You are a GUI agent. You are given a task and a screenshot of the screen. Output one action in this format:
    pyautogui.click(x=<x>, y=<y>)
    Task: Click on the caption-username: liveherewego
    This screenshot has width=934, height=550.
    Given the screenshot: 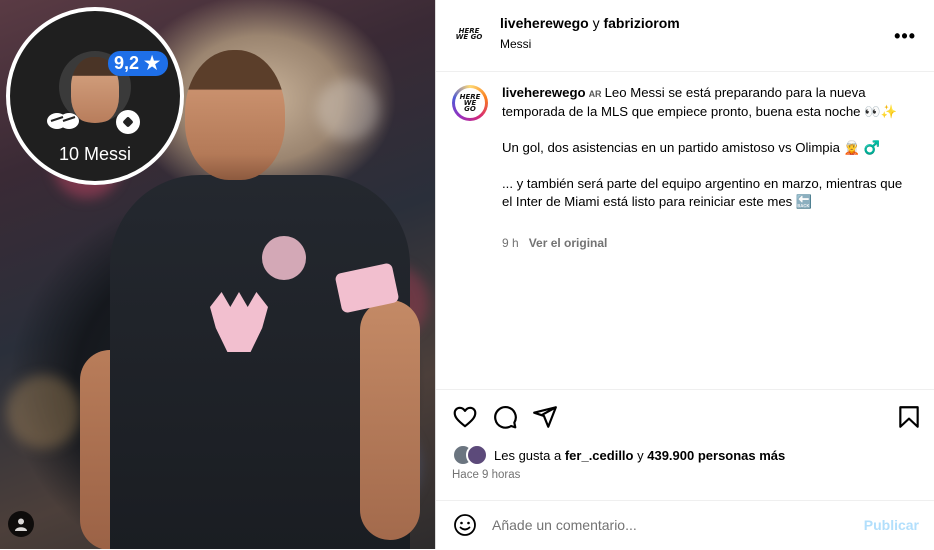 What is the action you would take?
    pyautogui.click(x=544, y=92)
    